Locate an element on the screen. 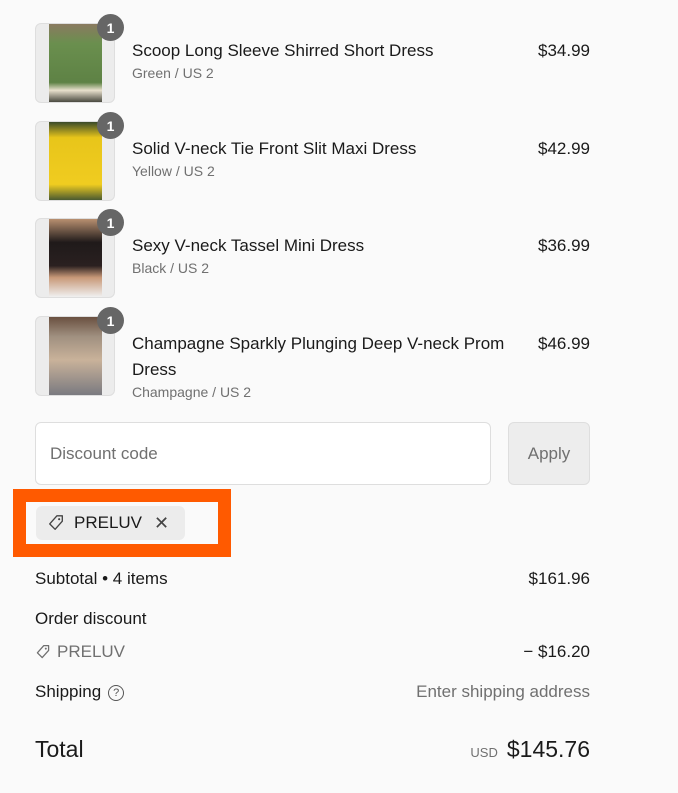 This screenshot has width=678, height=793. shipping-value: Enter shipping address is located at coordinates (503, 691).